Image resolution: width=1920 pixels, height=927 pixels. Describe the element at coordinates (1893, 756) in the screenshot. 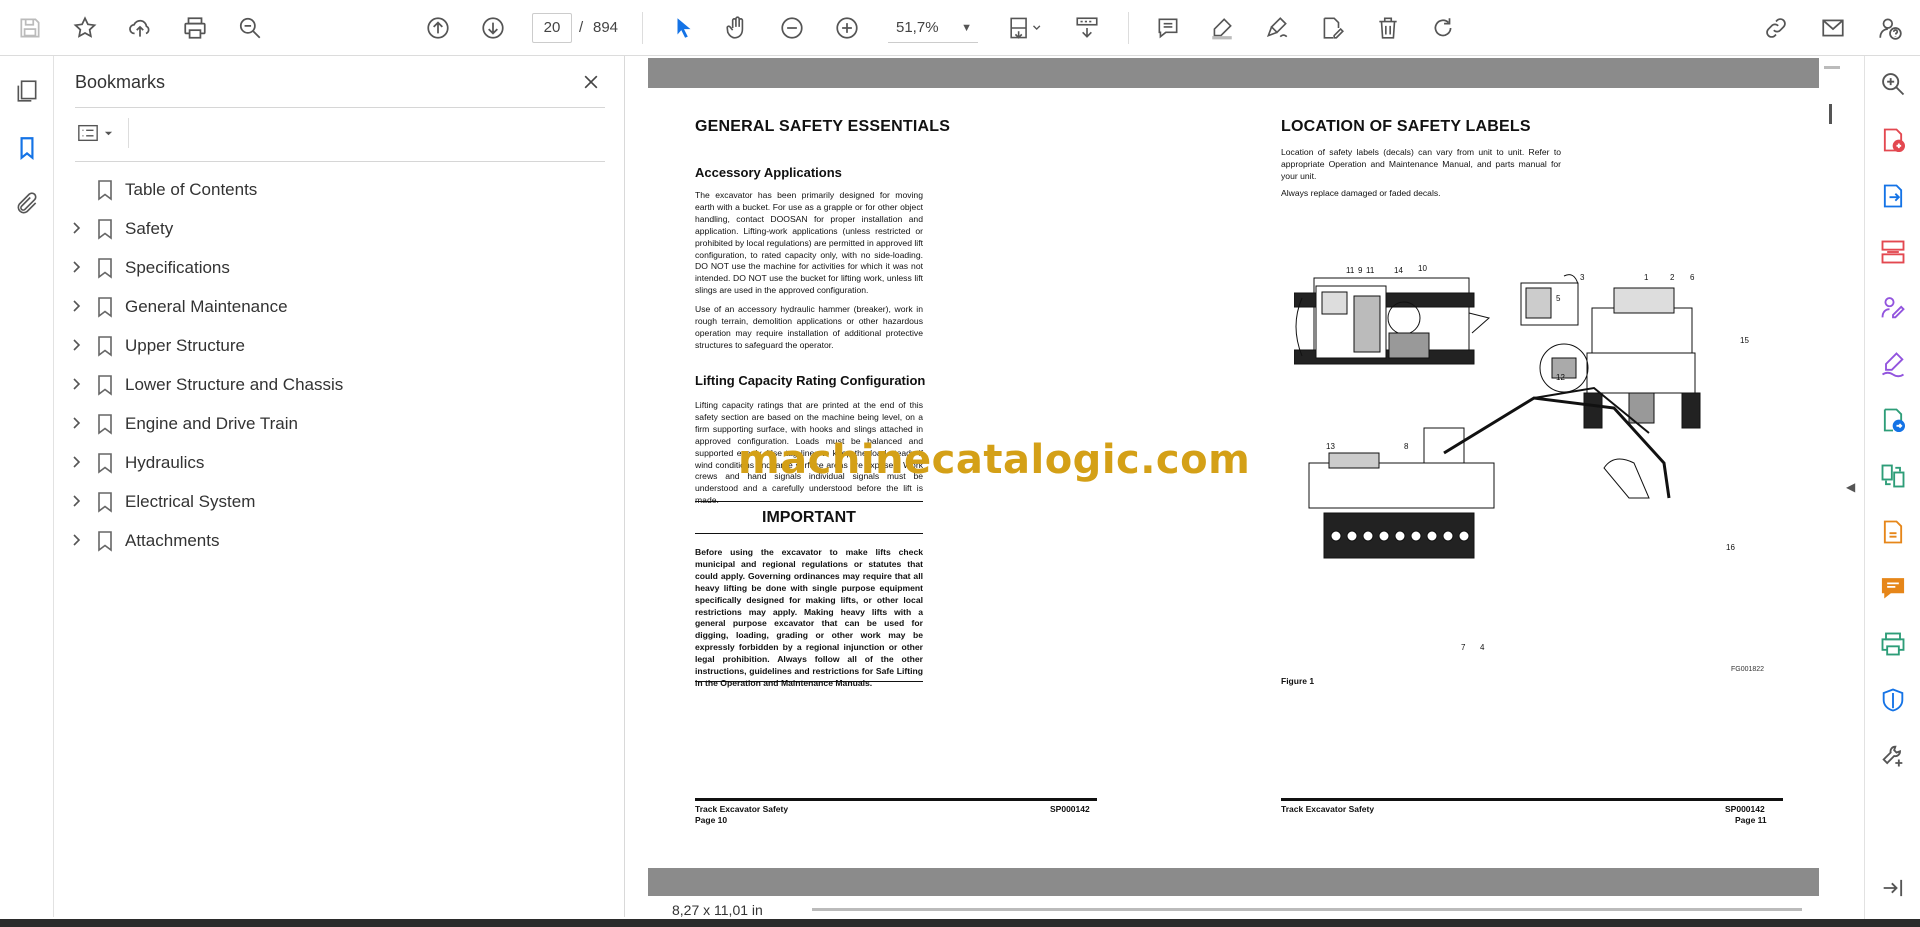

I see `more-tools-icon` at that location.